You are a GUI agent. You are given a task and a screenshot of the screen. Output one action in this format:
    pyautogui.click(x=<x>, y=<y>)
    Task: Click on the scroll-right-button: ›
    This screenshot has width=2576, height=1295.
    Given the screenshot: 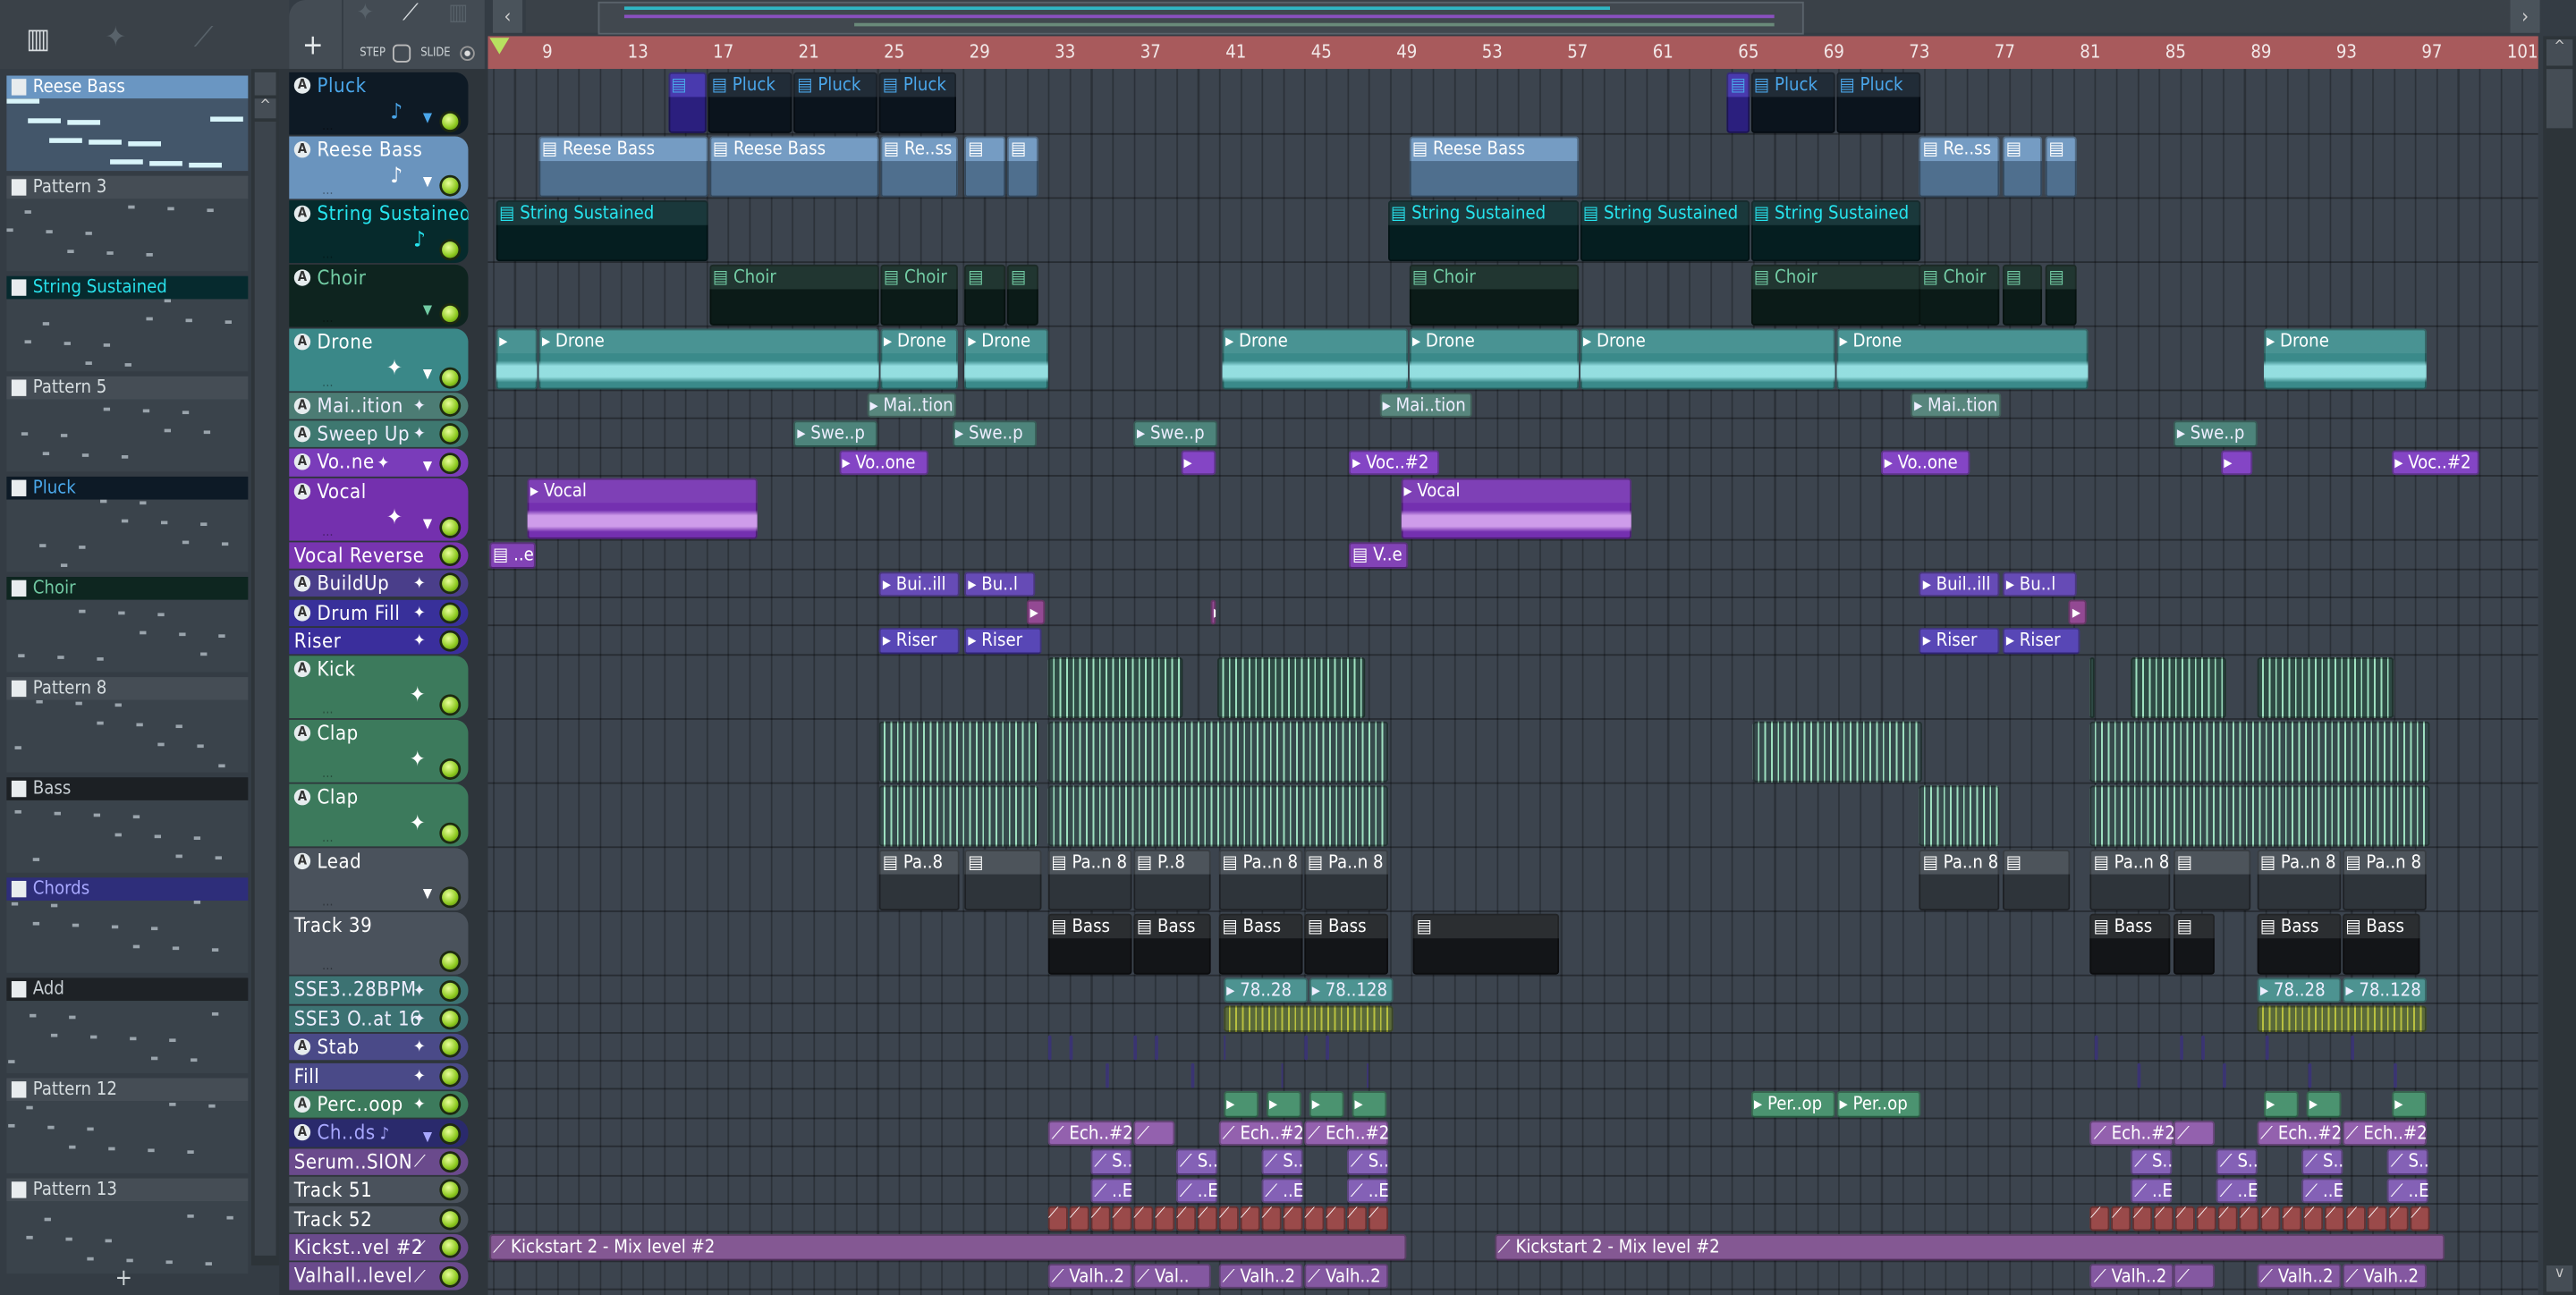 What is the action you would take?
    pyautogui.click(x=2525, y=16)
    